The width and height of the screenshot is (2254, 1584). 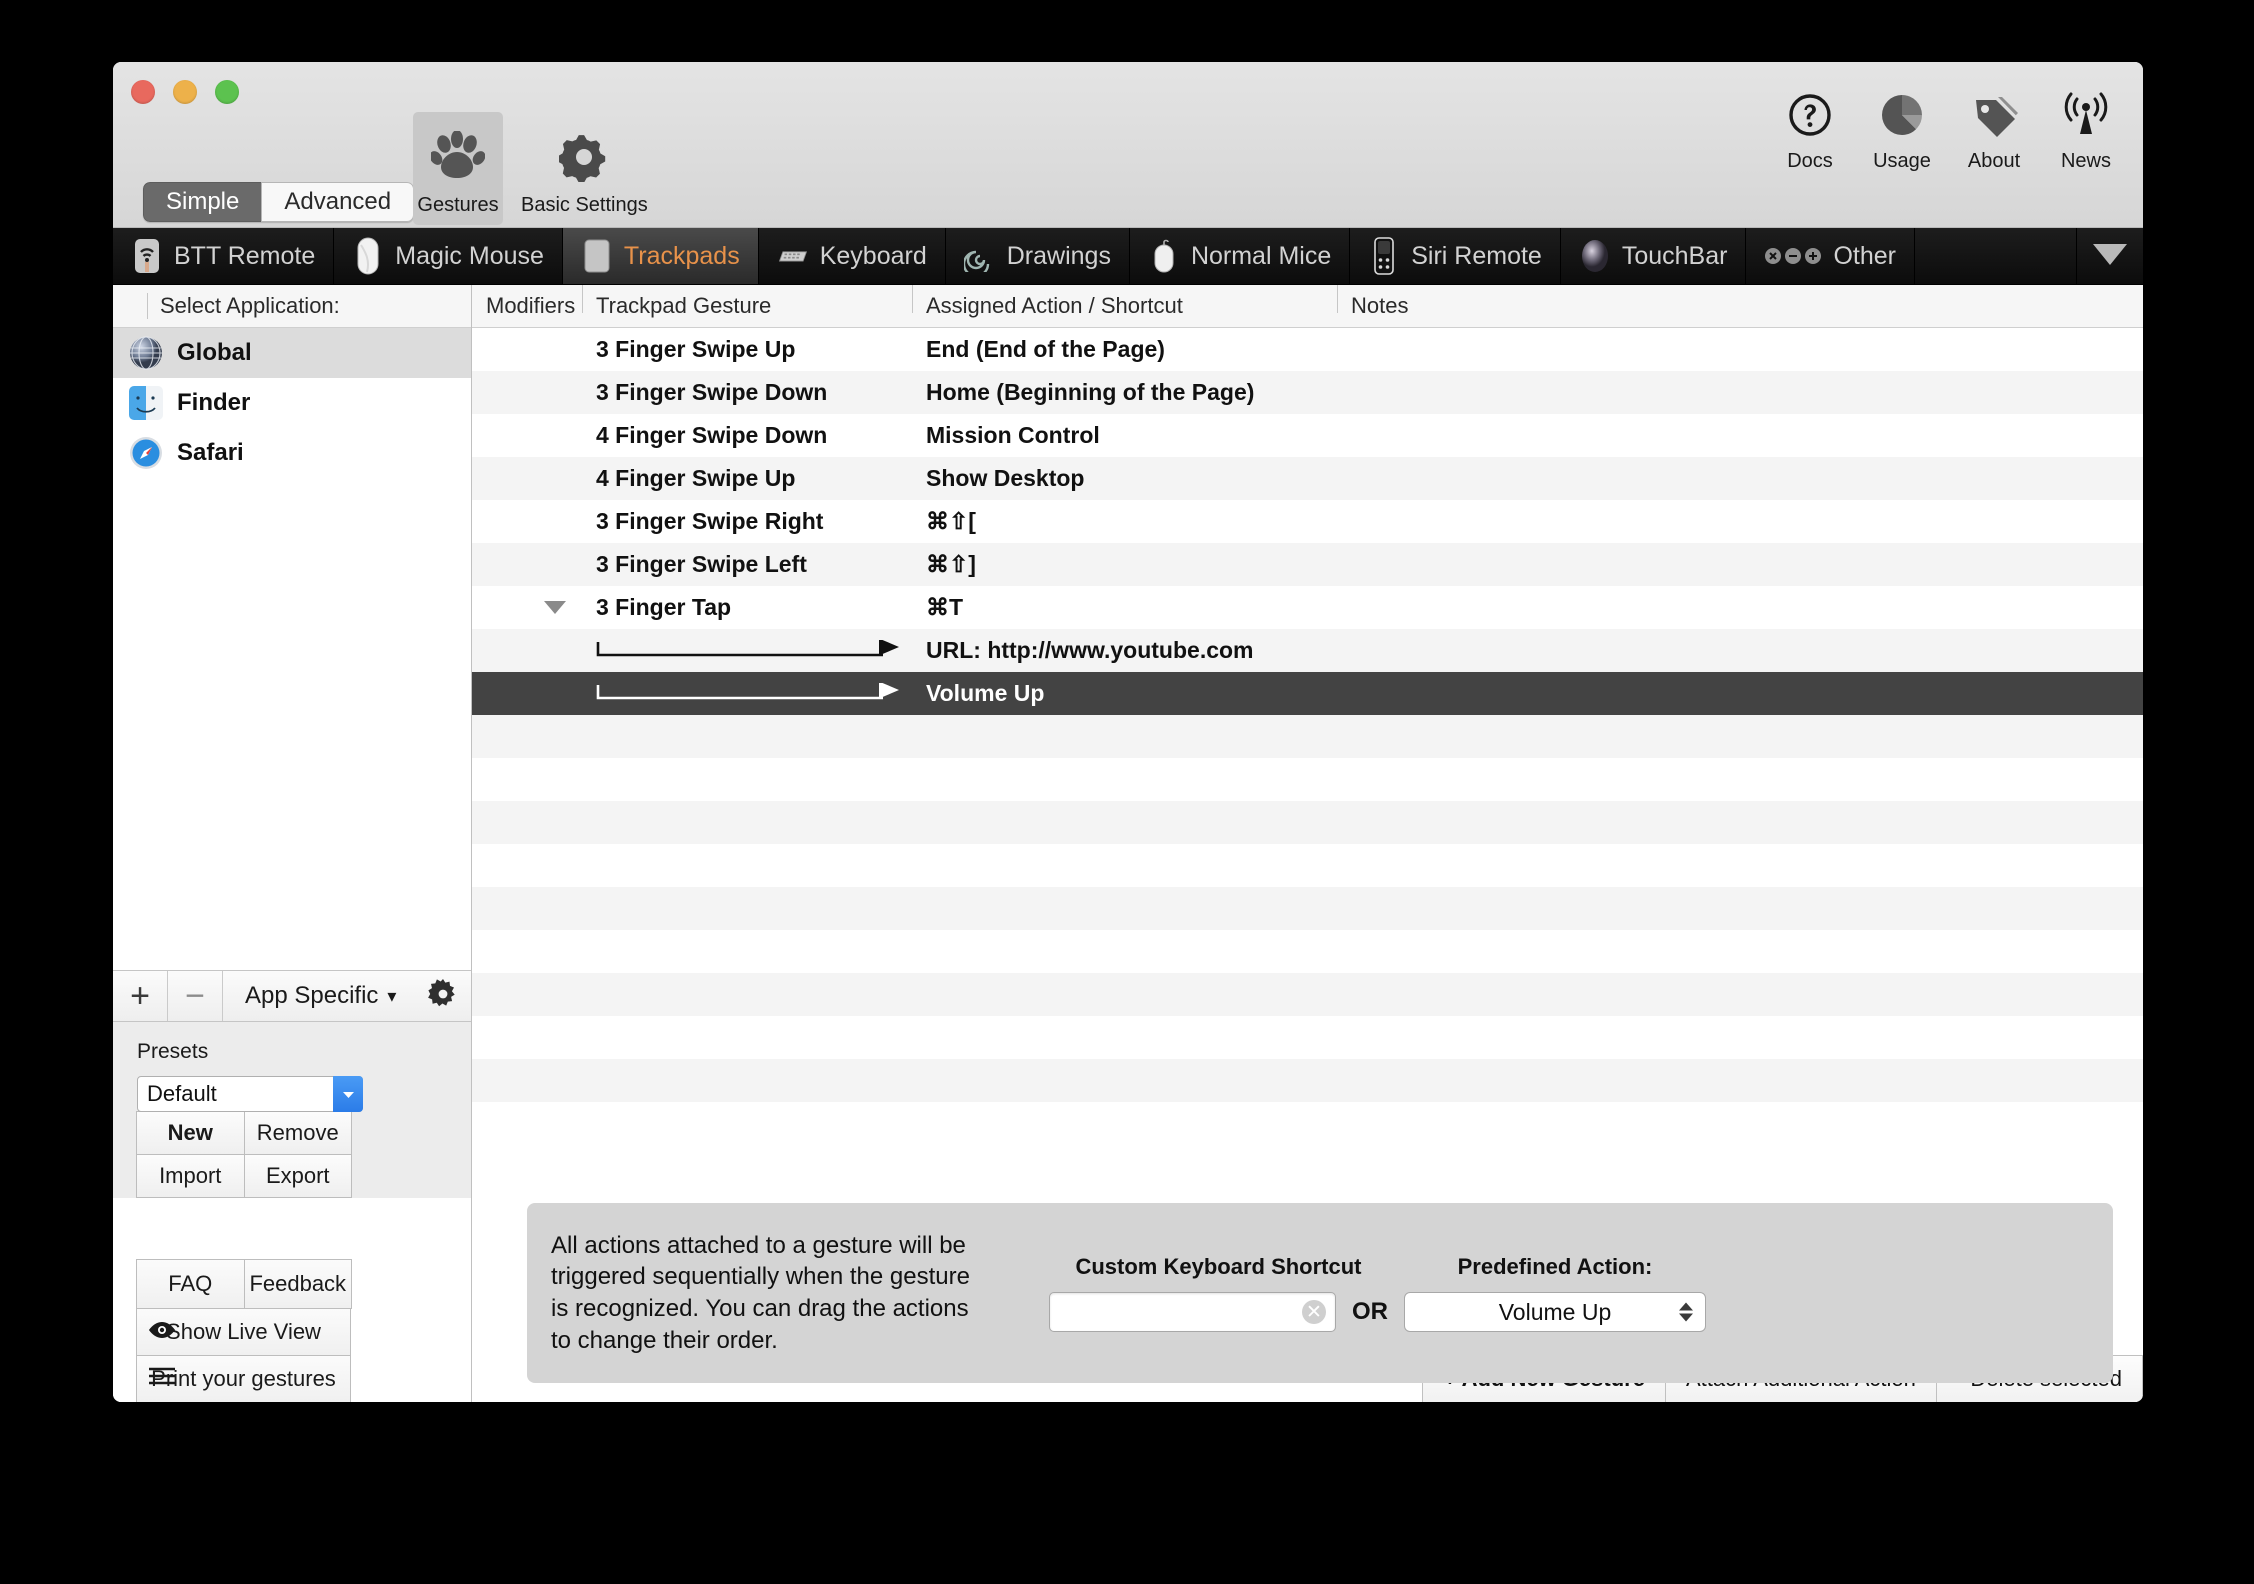 I want to click on application-list: Global Finder Safari, so click(x=292, y=649).